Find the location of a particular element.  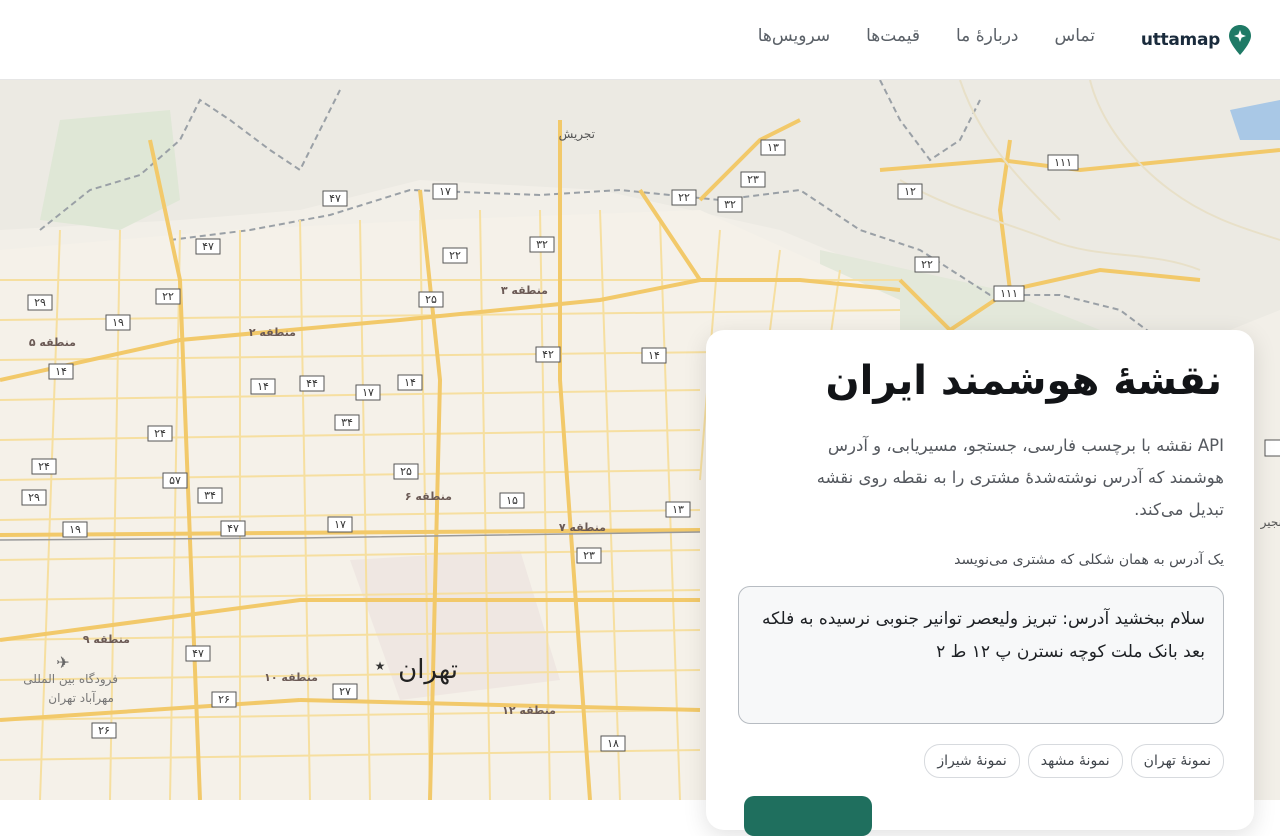

address-input-label: یک آدرس به همان شکلی که مشتری می‌نویسد is located at coordinates (1089, 560).